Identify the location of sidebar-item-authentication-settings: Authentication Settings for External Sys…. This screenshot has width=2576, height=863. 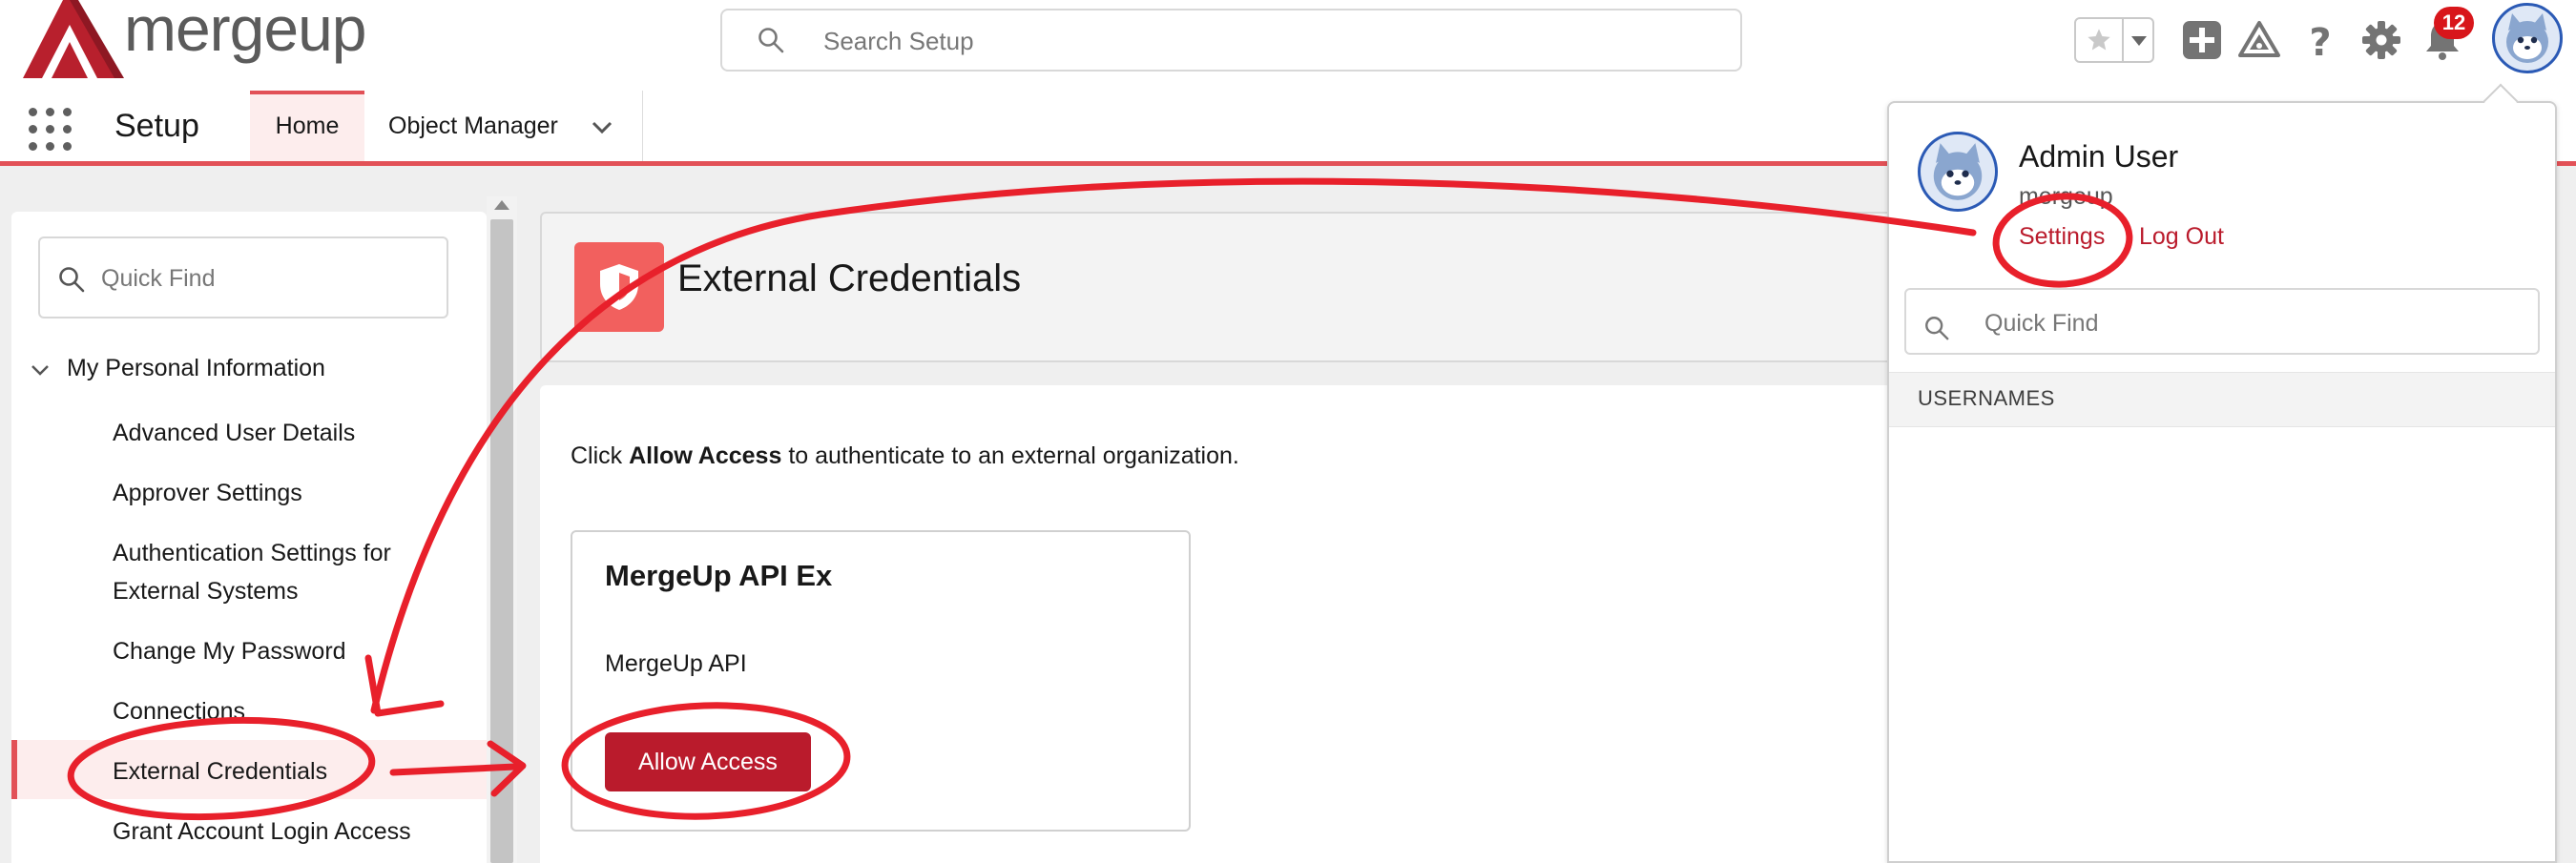
(252, 572).